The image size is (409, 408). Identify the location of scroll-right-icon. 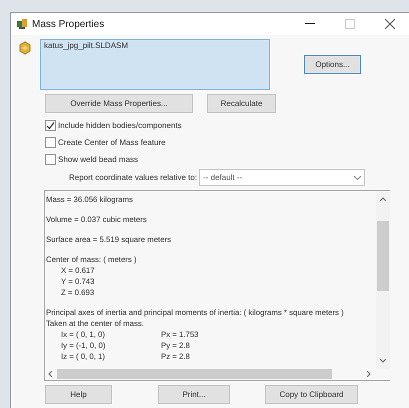
(369, 374).